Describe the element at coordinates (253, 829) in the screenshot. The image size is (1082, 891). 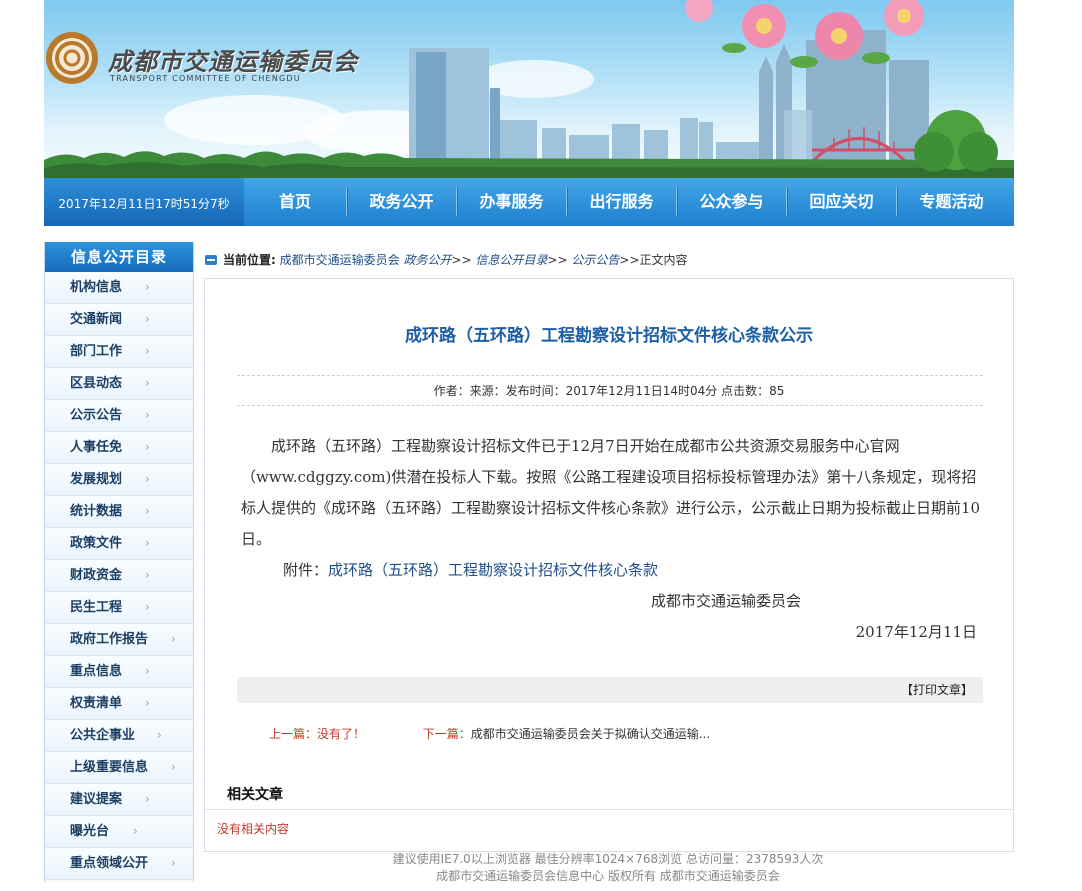
I see `related-empty-message: 没有相关内容` at that location.